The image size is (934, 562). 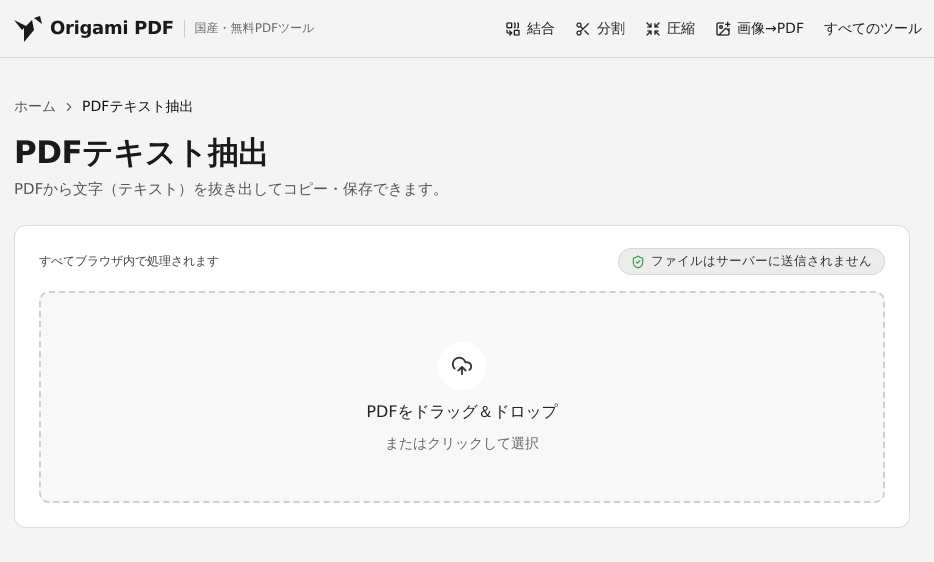 What do you see at coordinates (112, 28) in the screenshot?
I see `brand-name: Origami PDF` at bounding box center [112, 28].